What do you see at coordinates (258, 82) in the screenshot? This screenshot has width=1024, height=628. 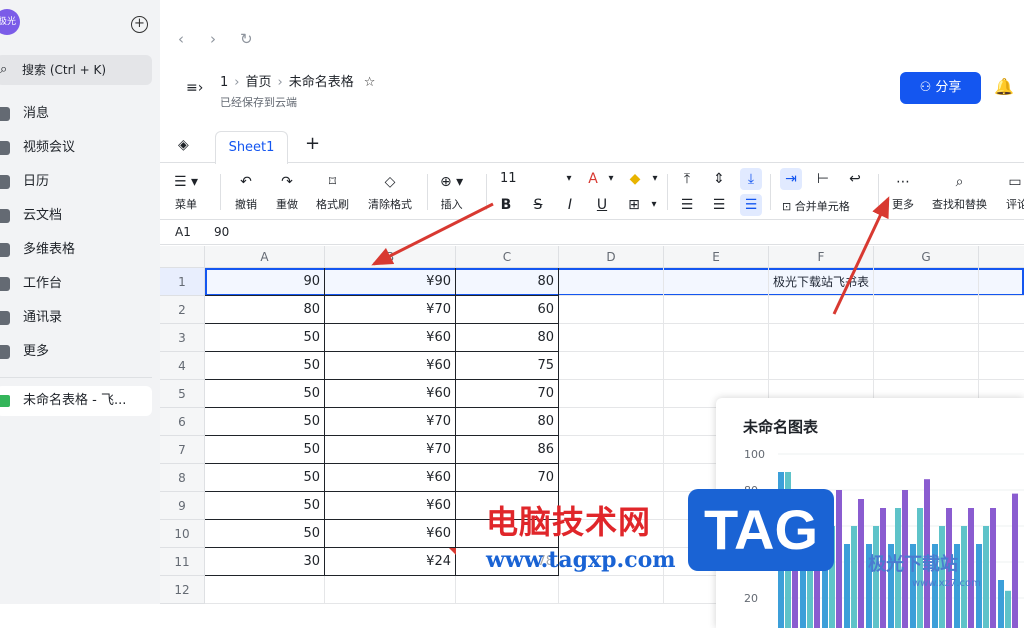 I see `breadcrumb-home: 首页` at bounding box center [258, 82].